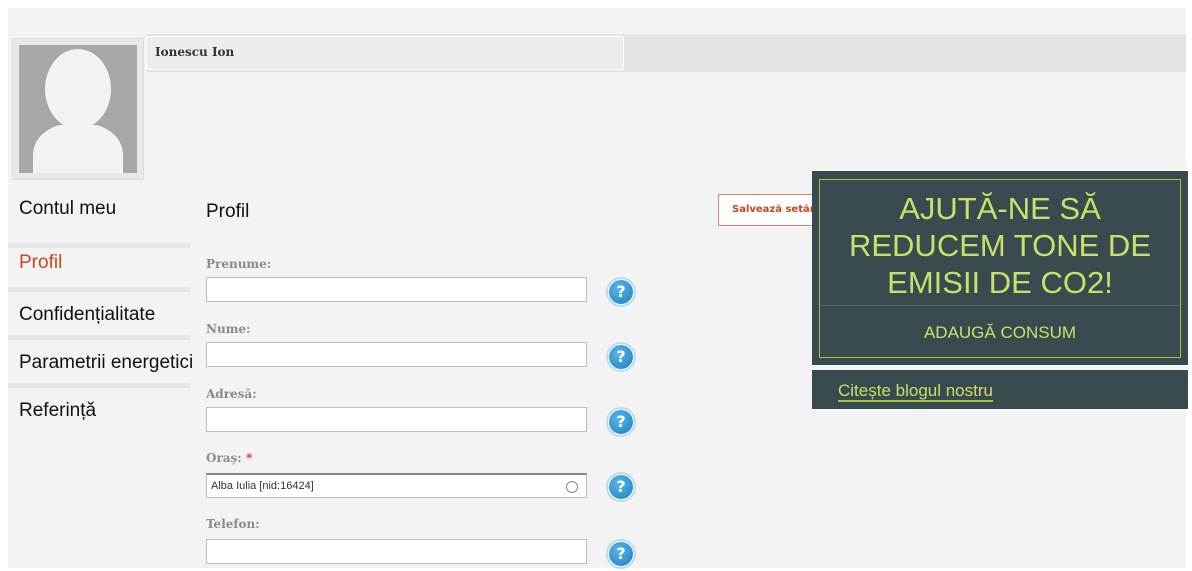  I want to click on first-name-label: Prenume:, so click(239, 264).